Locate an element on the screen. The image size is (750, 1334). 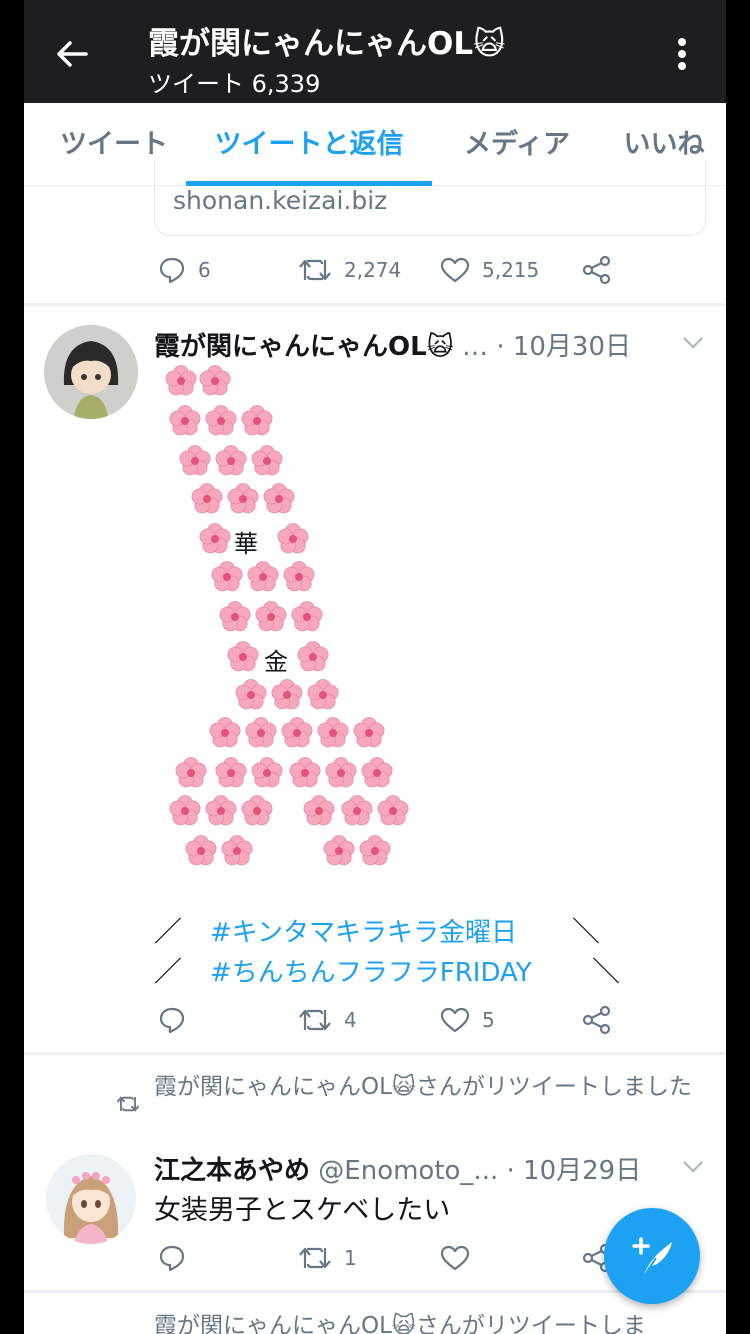
hashtag-link: #キンタマキラキラ金曜日 is located at coordinates (363, 933).